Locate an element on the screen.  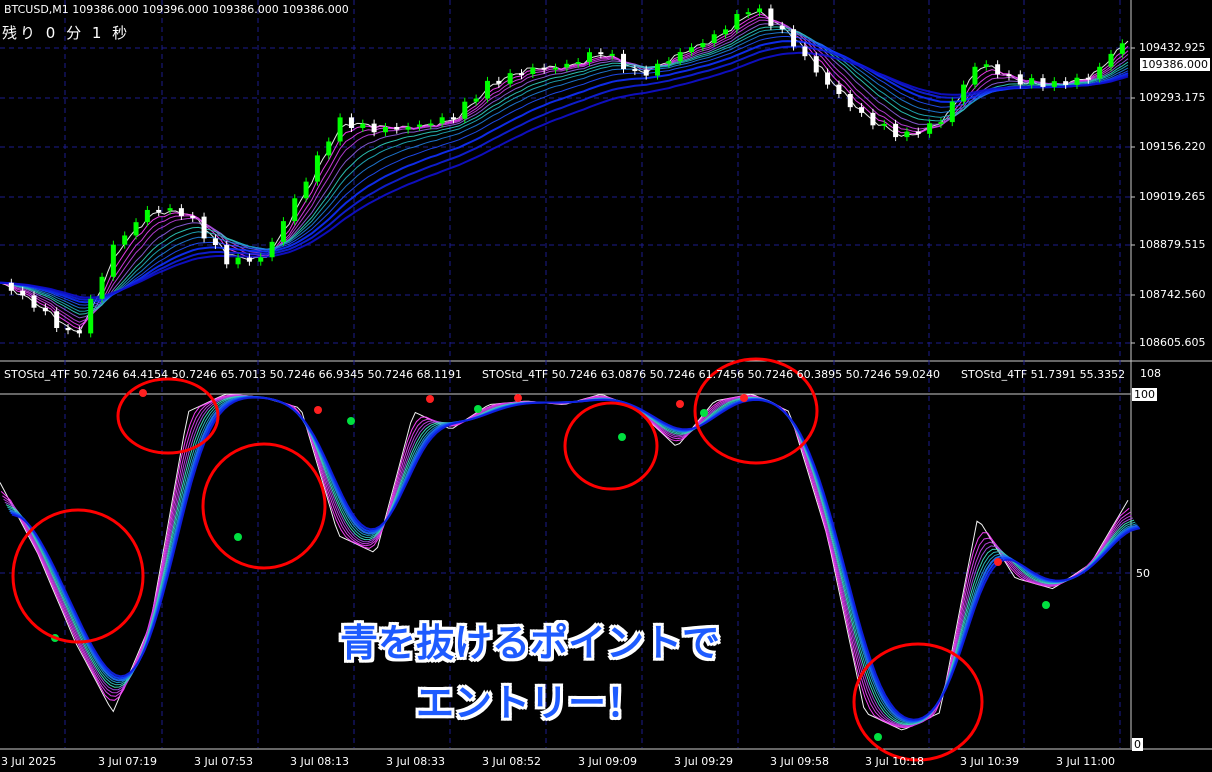
time-tick-label: 3 Jul 08:33 is located at coordinates (415, 761).